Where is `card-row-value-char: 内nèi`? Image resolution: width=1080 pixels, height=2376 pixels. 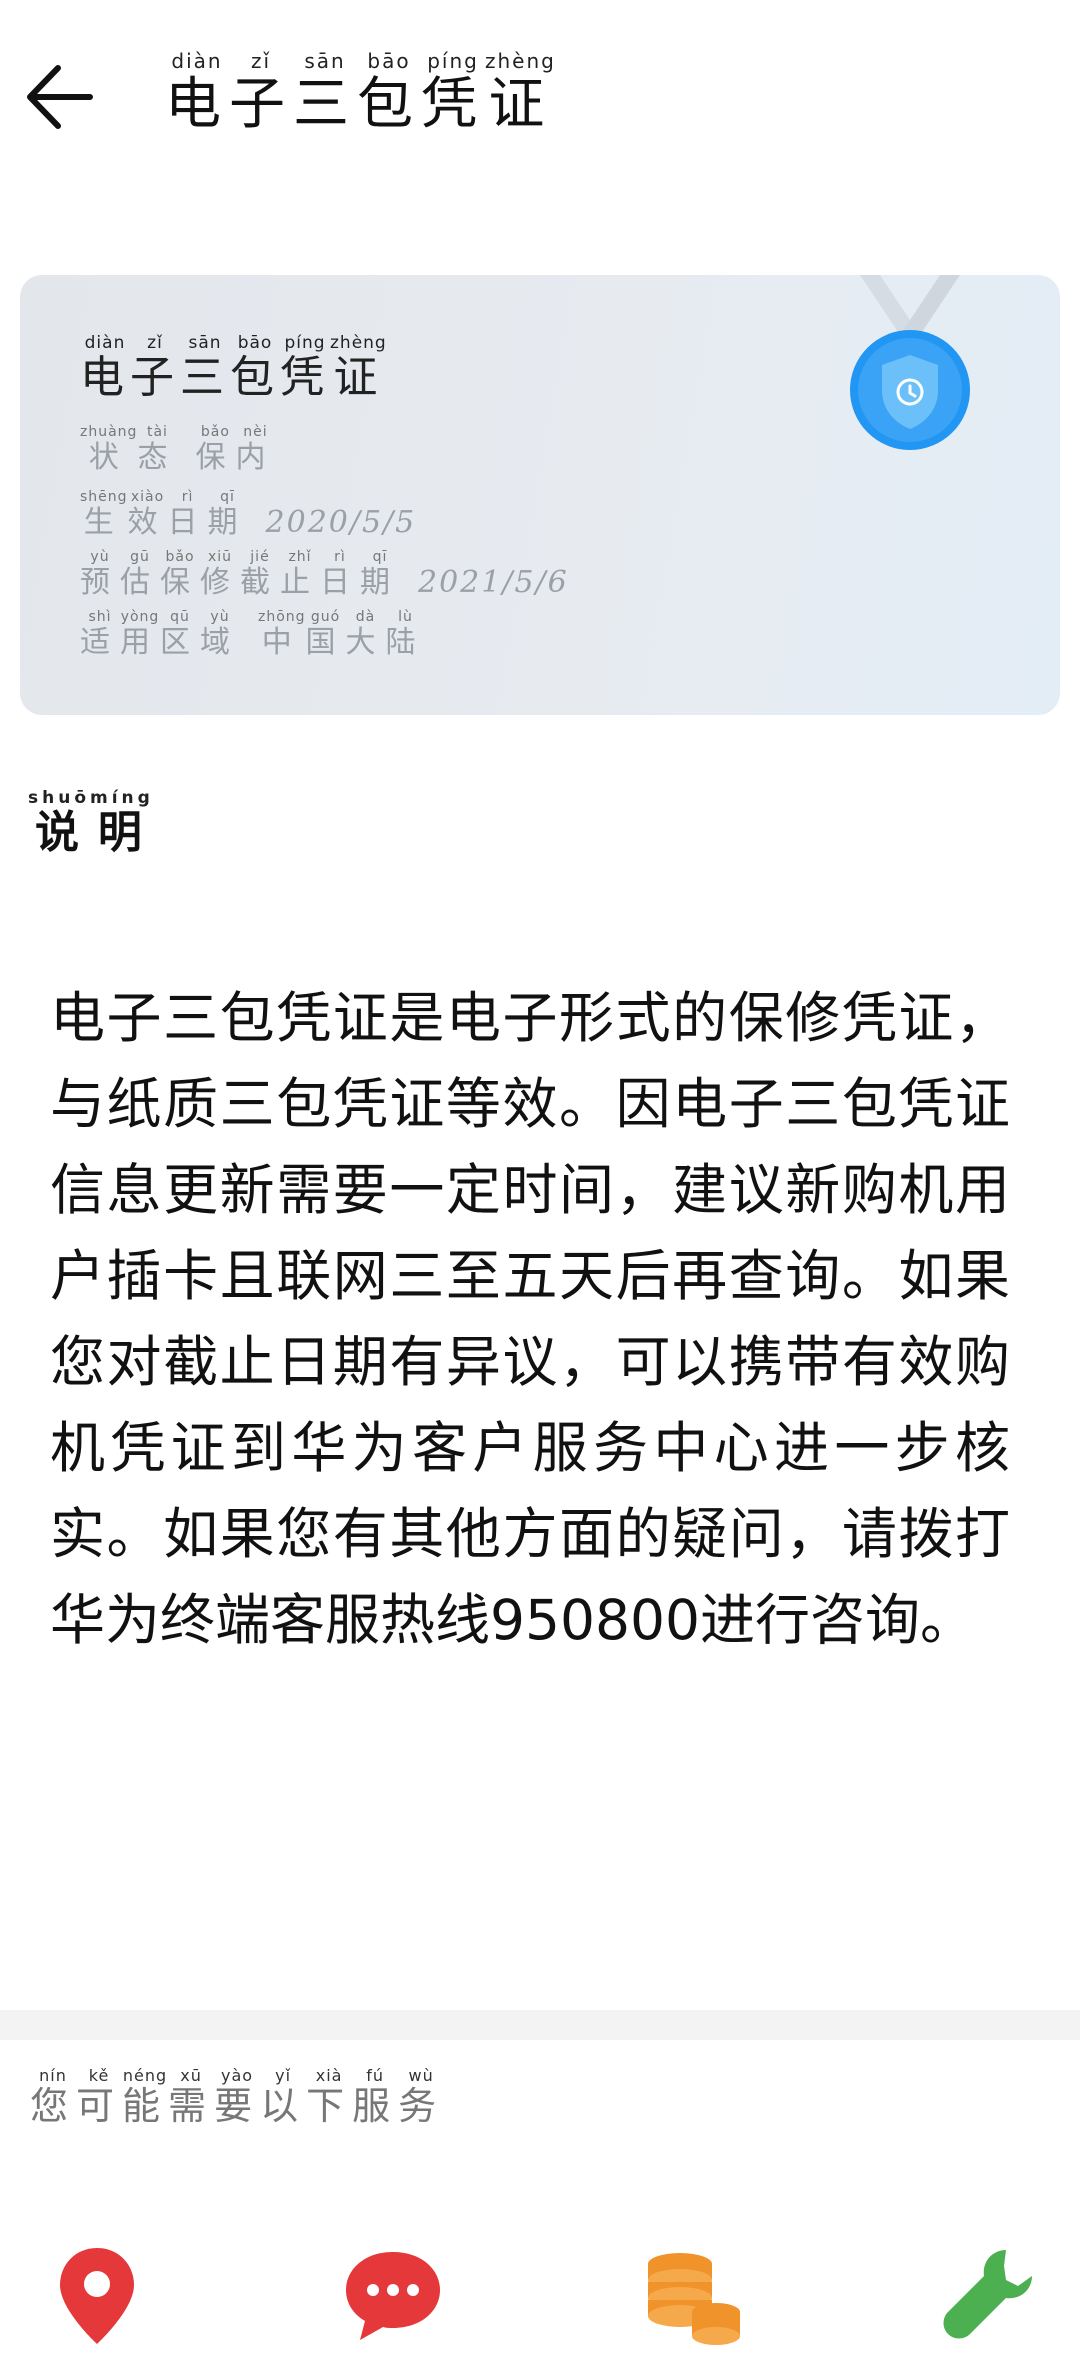
card-row-value-char: 内nèi is located at coordinates (255, 449).